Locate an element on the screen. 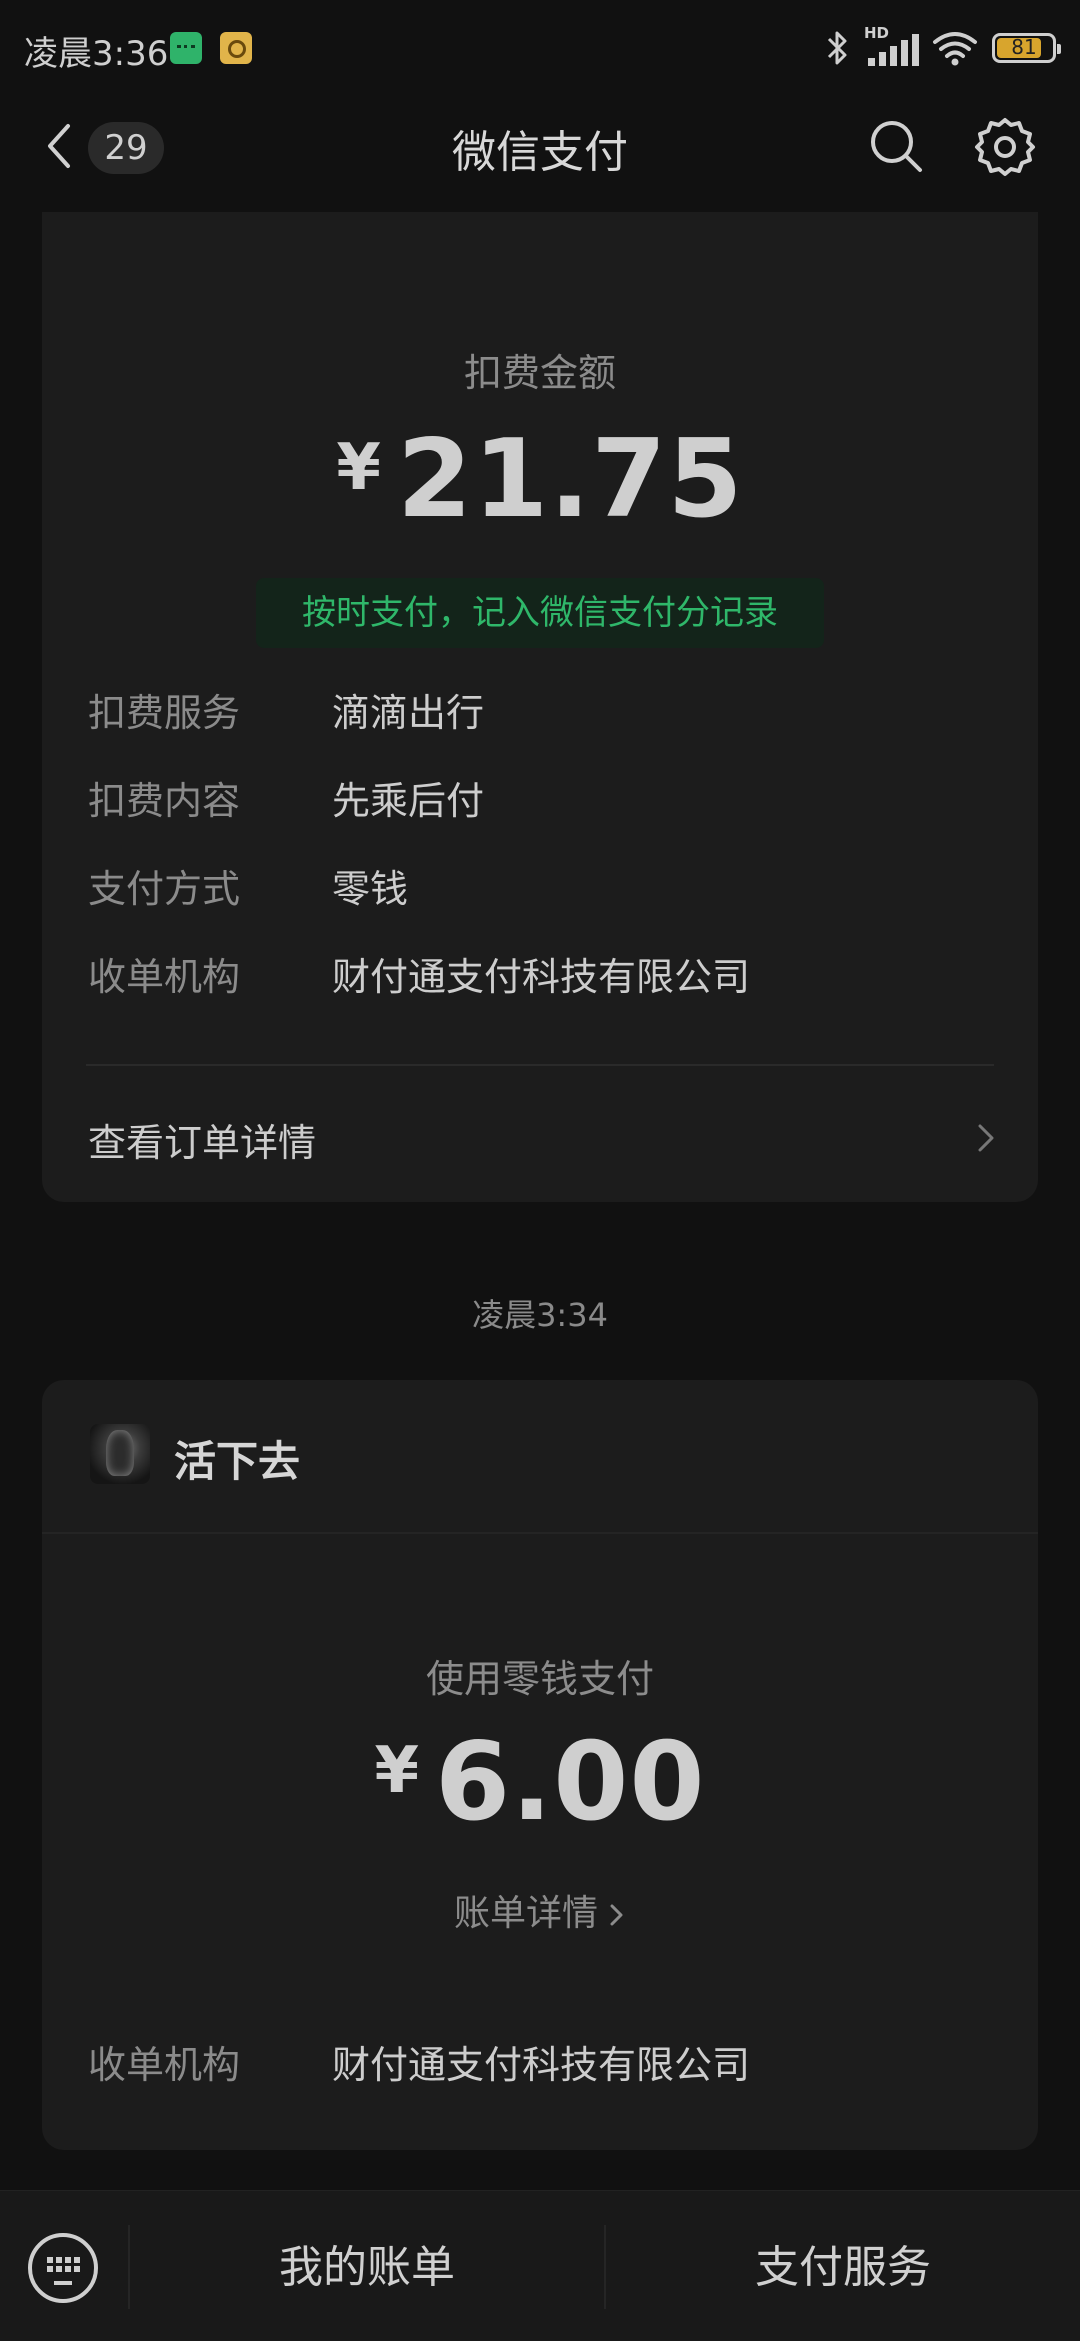 The image size is (1080, 2341). wifi-icon is located at coordinates (955, 49).